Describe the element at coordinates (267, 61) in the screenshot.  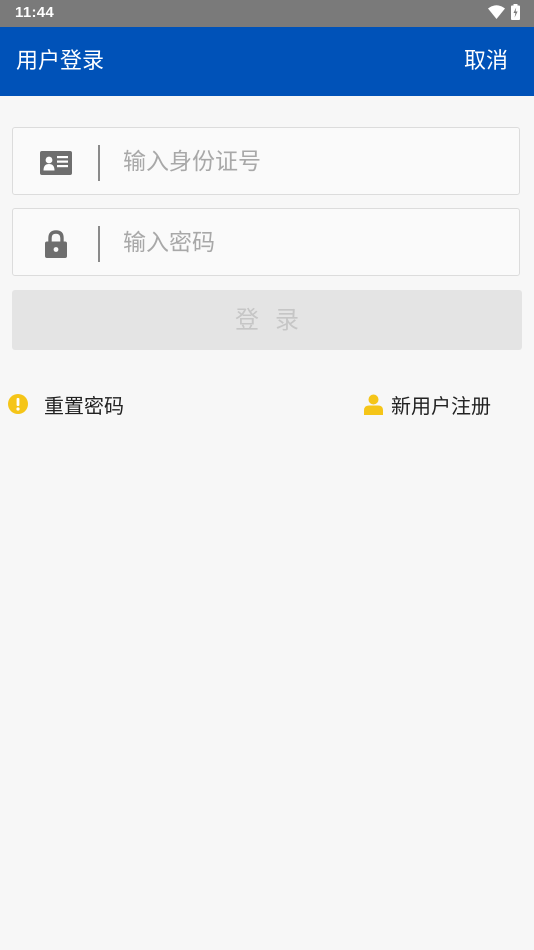
I see `app-bar: 用户登录 取消` at that location.